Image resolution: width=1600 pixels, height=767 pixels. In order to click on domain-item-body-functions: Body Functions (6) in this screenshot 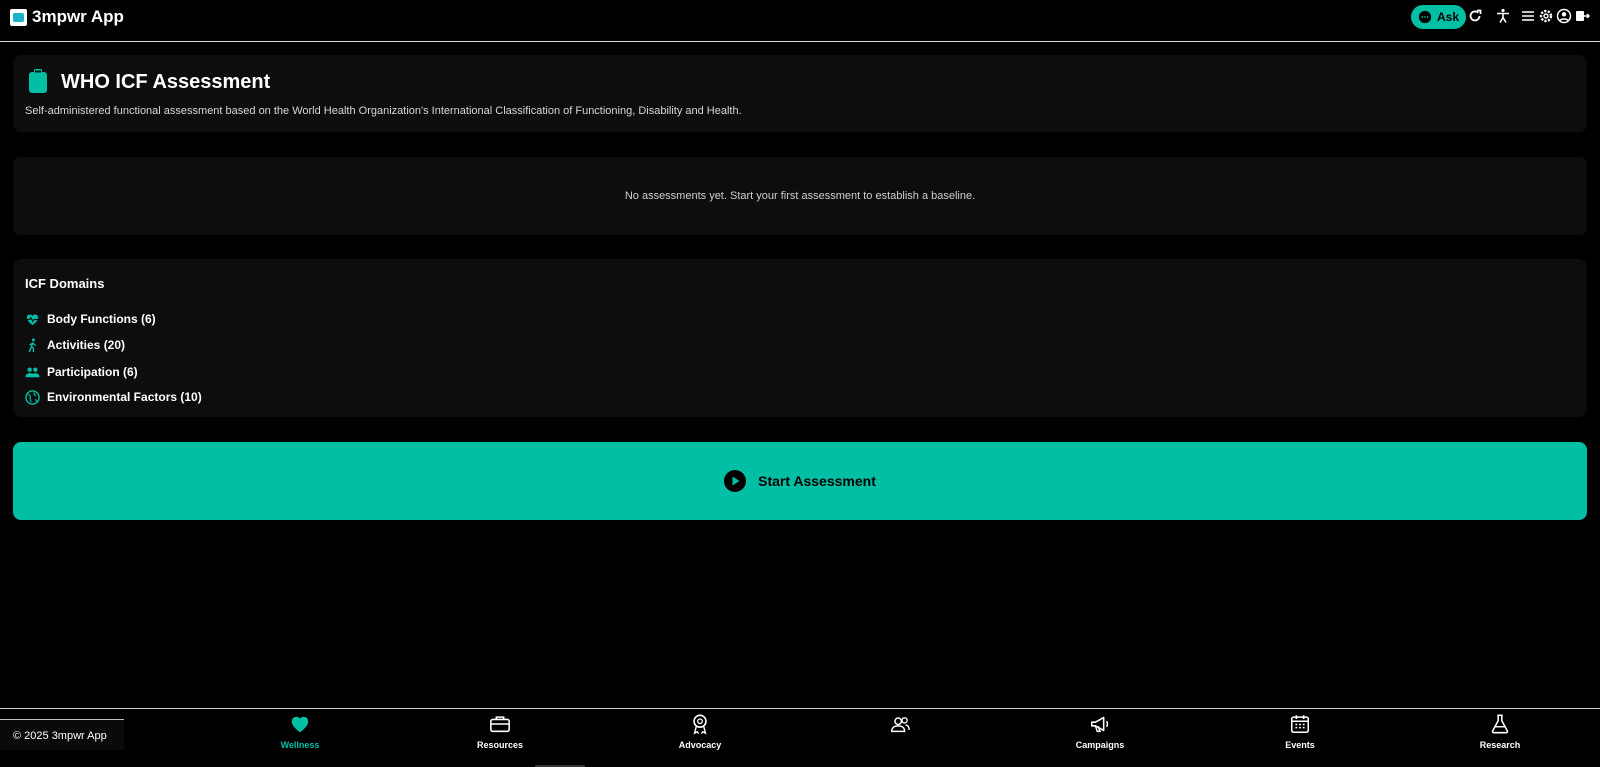, I will do `click(90, 319)`.